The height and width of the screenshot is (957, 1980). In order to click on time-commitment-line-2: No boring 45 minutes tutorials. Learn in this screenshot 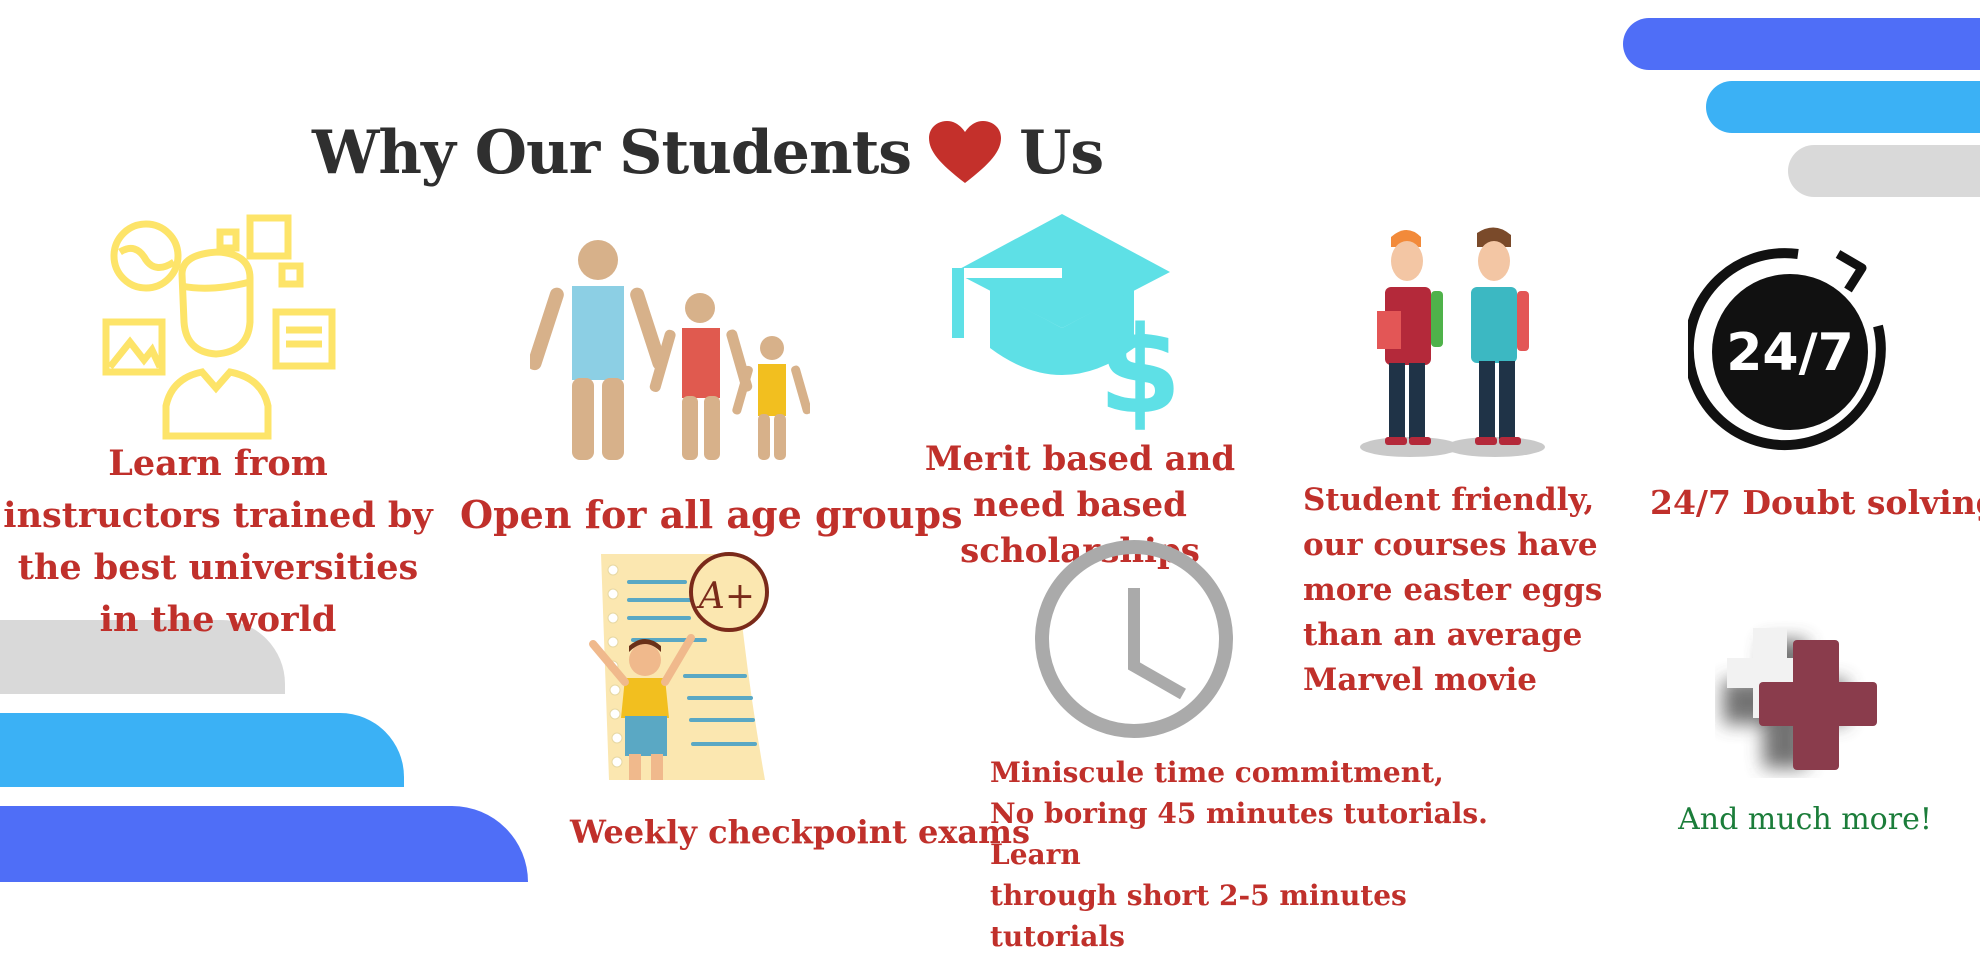, I will do `click(1239, 834)`.